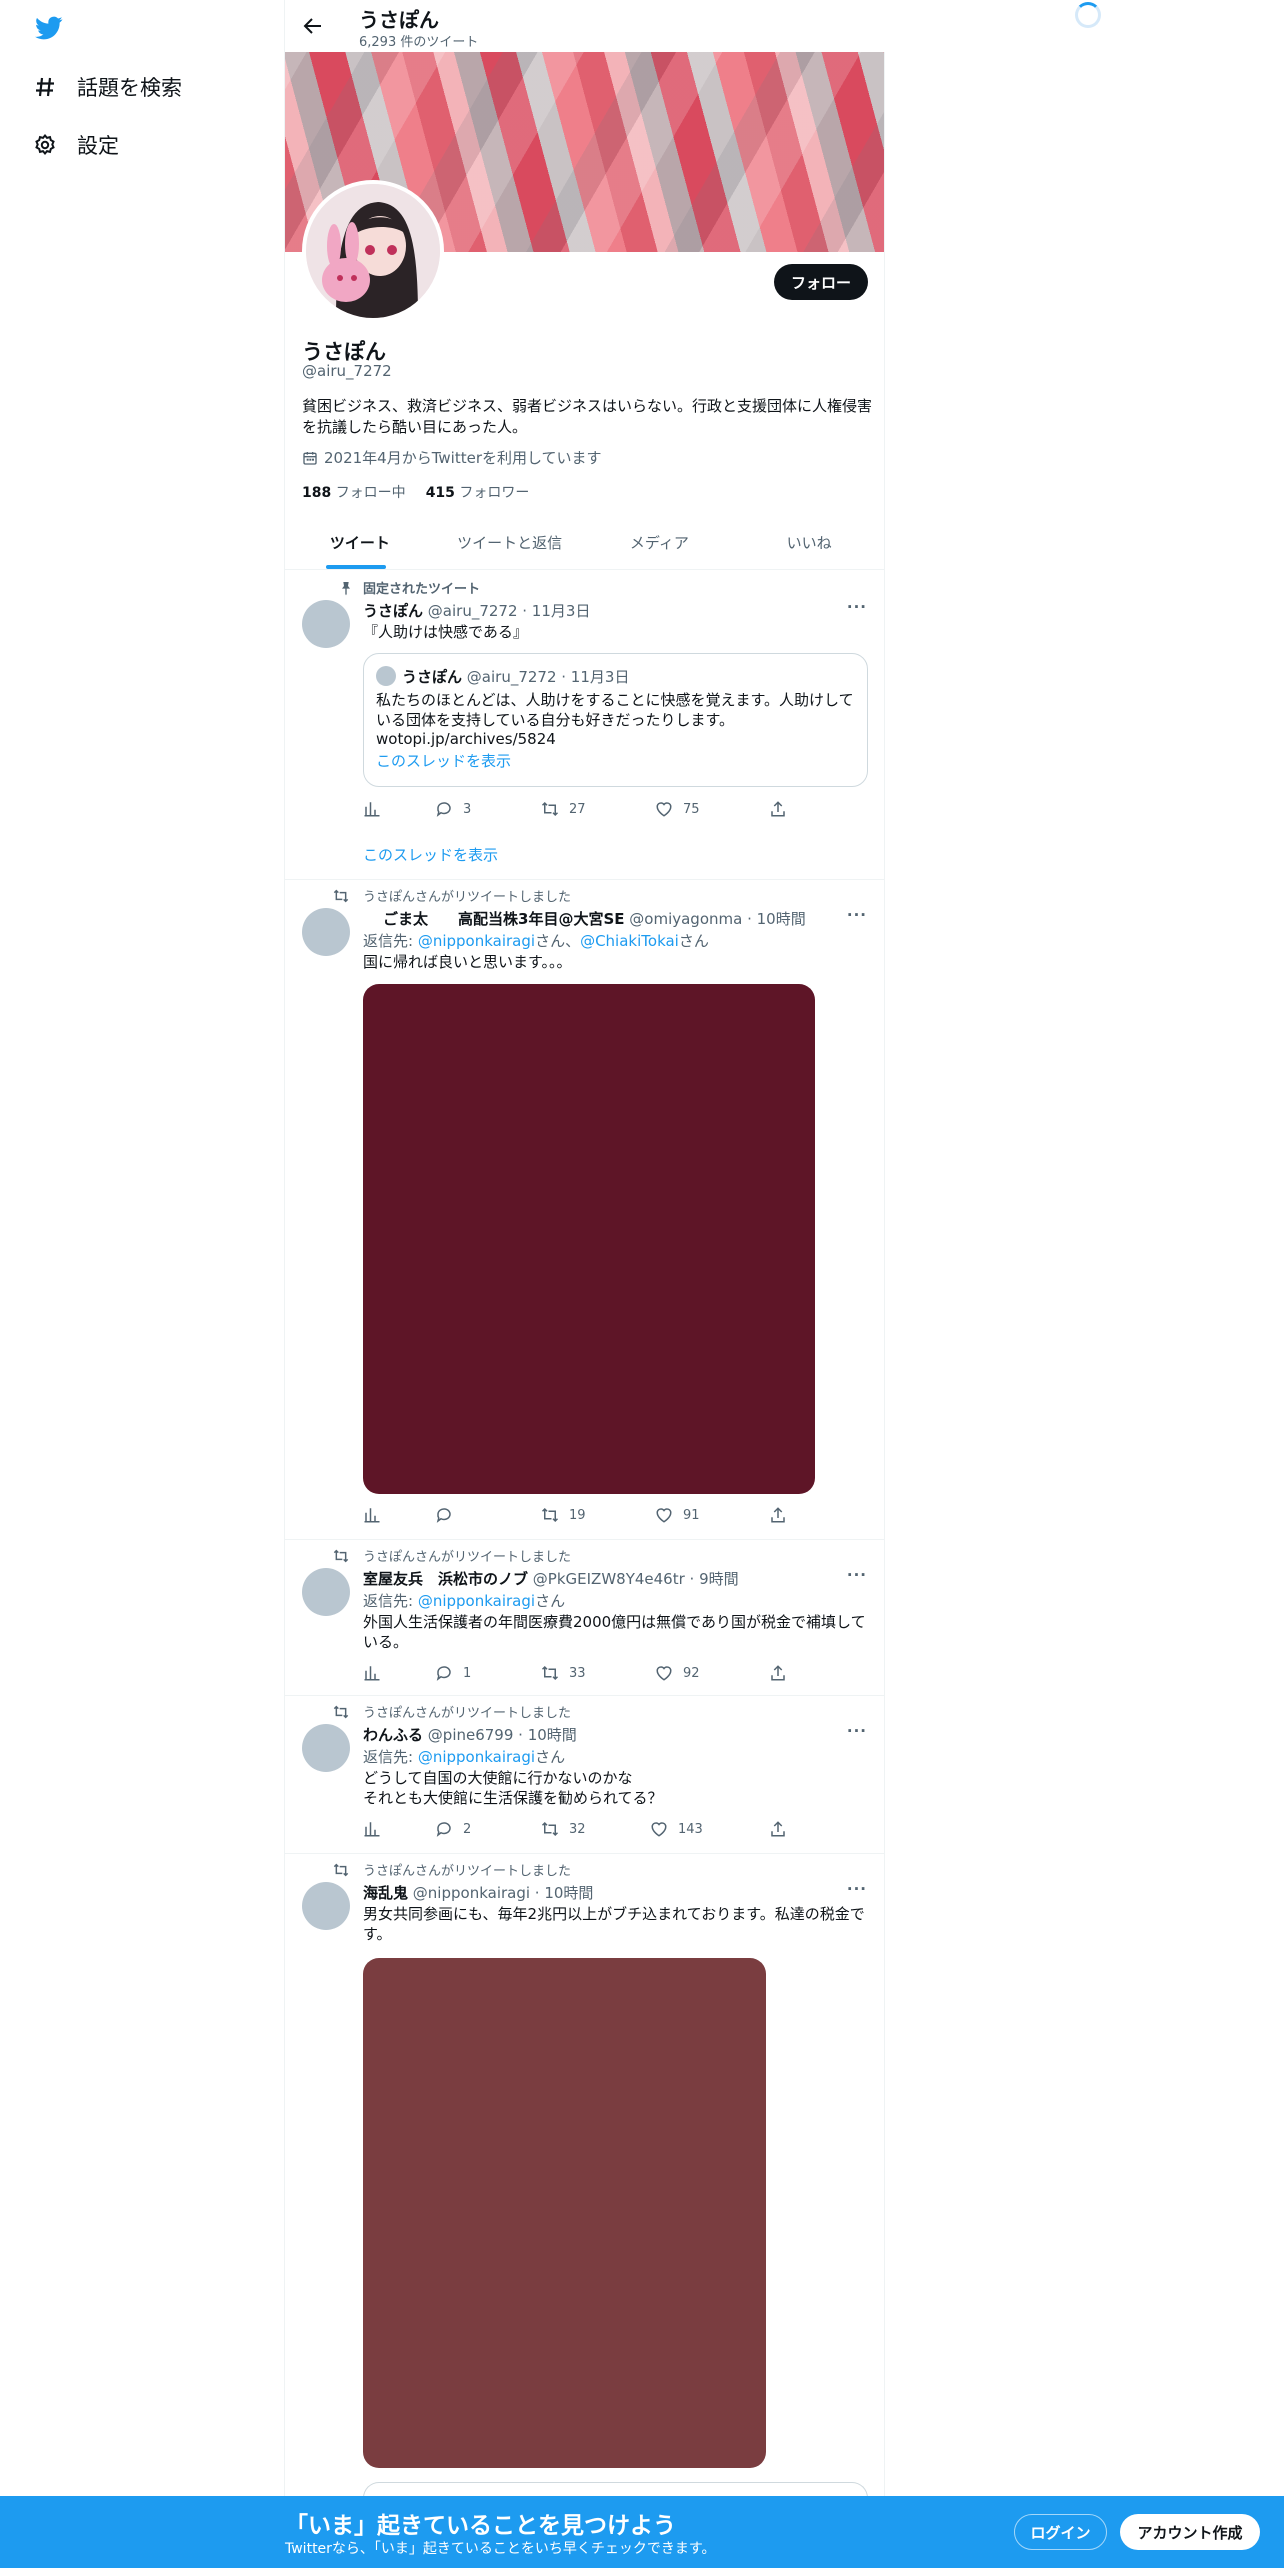  Describe the element at coordinates (1190, 2532) in the screenshot. I see `signup-button: アカウント作成` at that location.